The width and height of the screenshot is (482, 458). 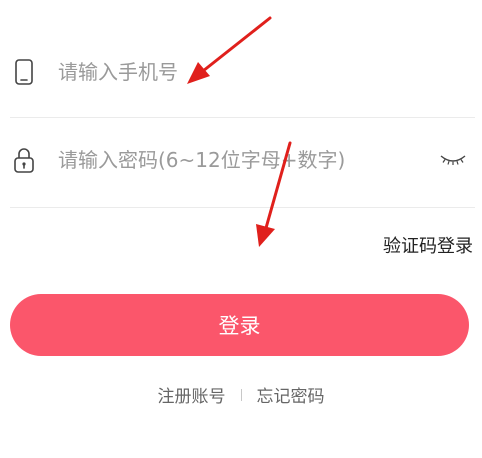 I want to click on login-button: 登录, so click(x=239, y=325).